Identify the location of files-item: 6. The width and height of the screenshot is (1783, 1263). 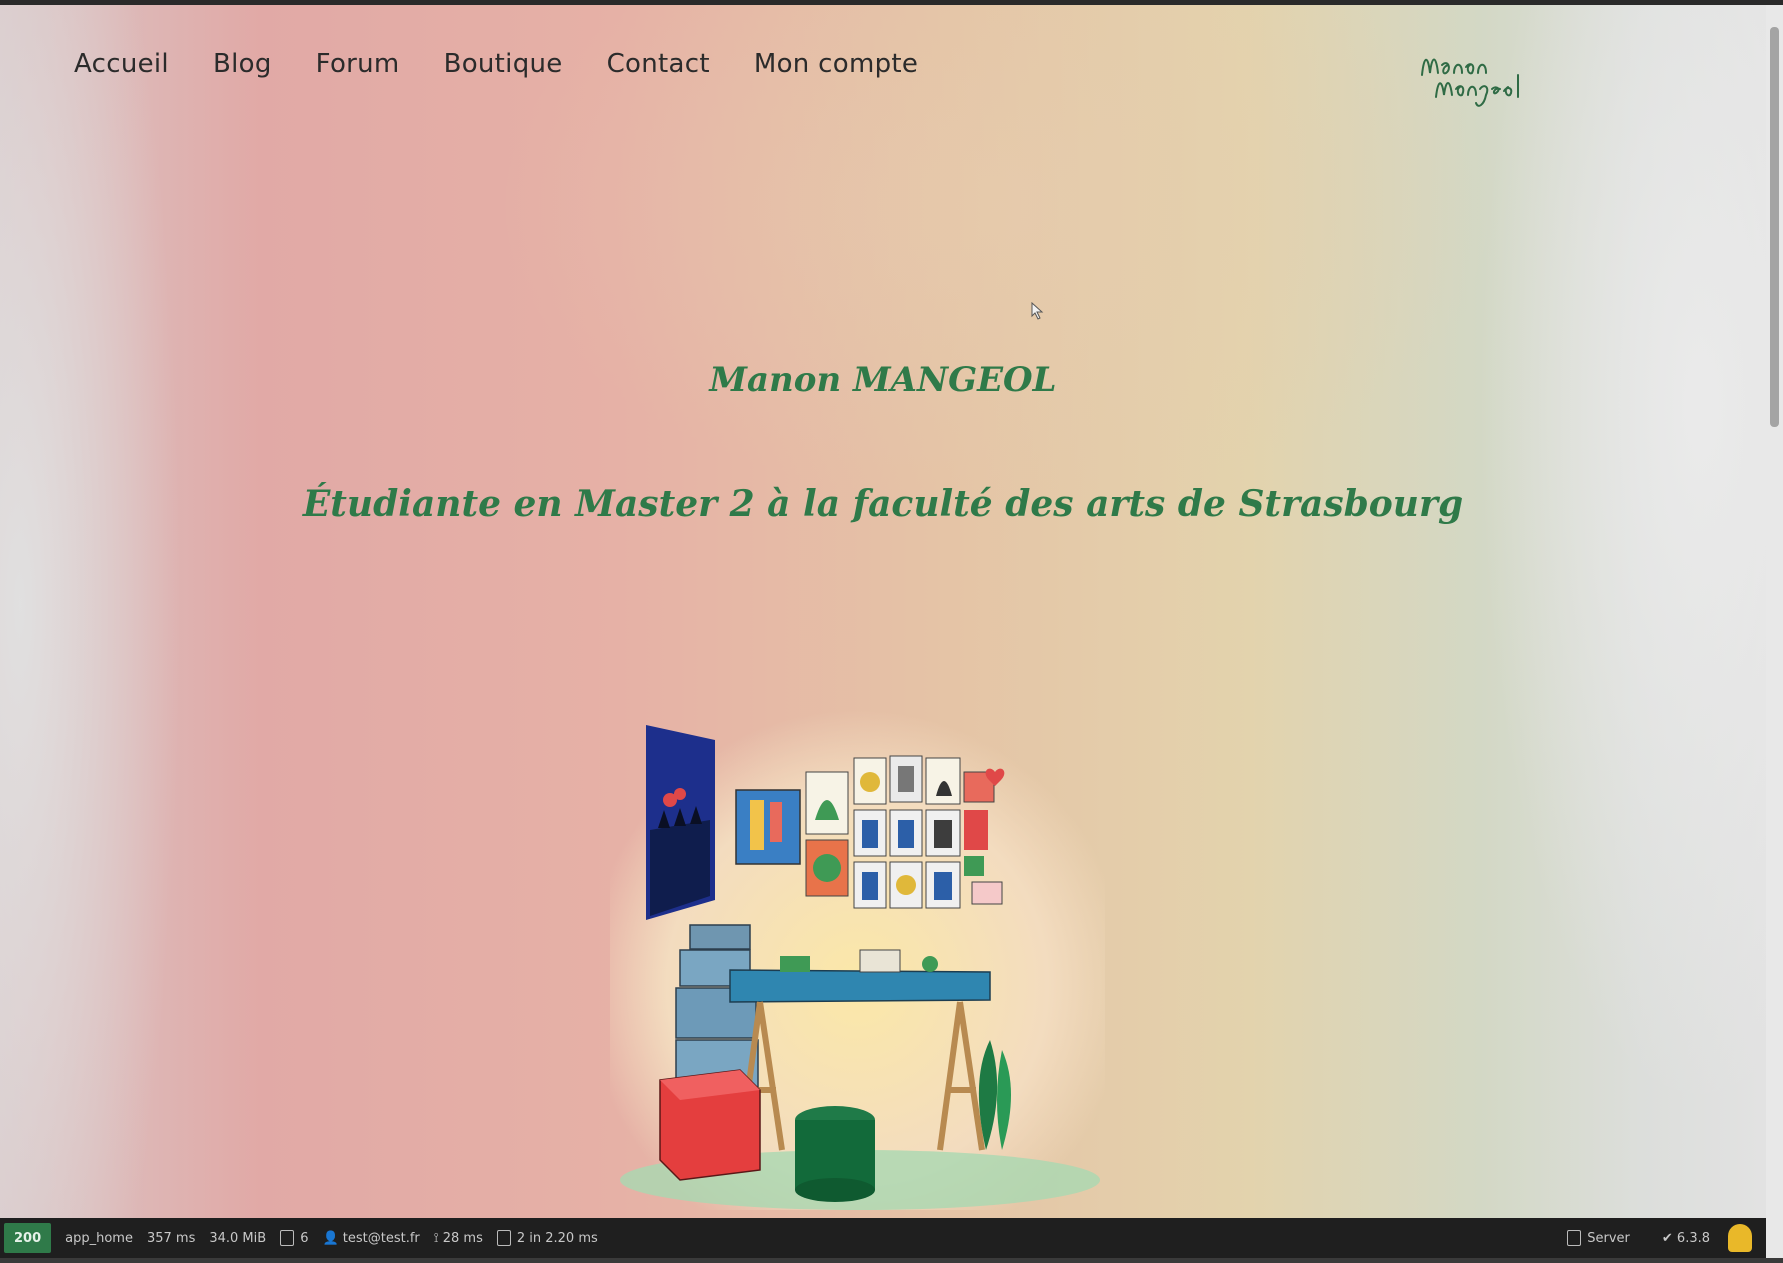
(294, 1238).